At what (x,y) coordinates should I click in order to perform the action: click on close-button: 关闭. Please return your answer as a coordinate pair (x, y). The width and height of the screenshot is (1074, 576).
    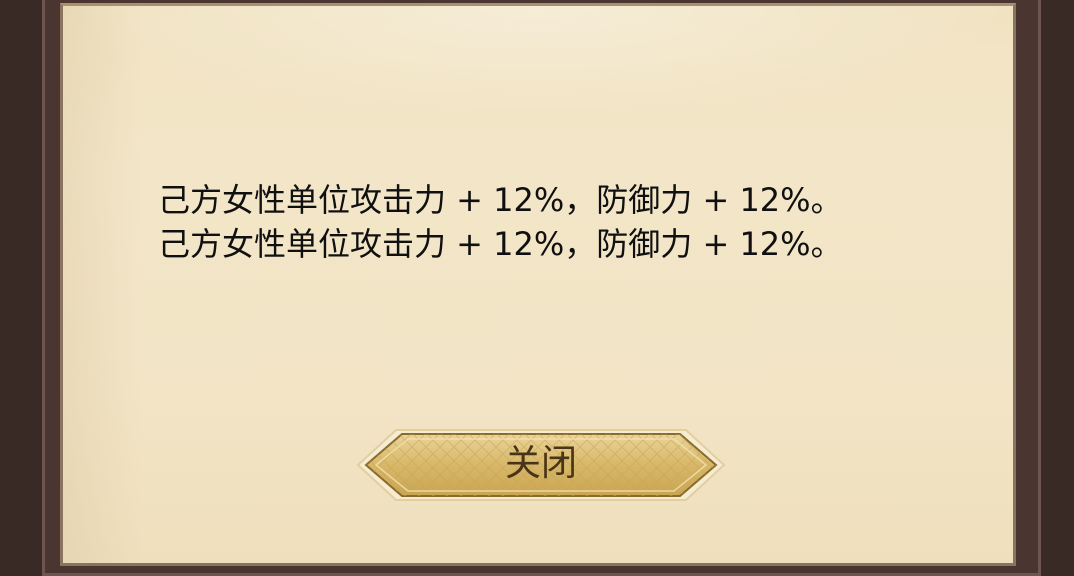
    Looking at the image, I should click on (541, 465).